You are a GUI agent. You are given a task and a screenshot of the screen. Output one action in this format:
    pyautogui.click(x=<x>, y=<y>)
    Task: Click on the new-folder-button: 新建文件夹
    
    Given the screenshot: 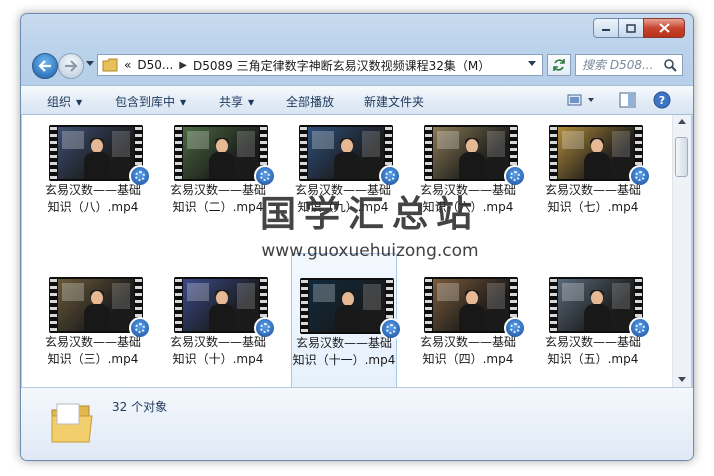 What is the action you would take?
    pyautogui.click(x=394, y=101)
    